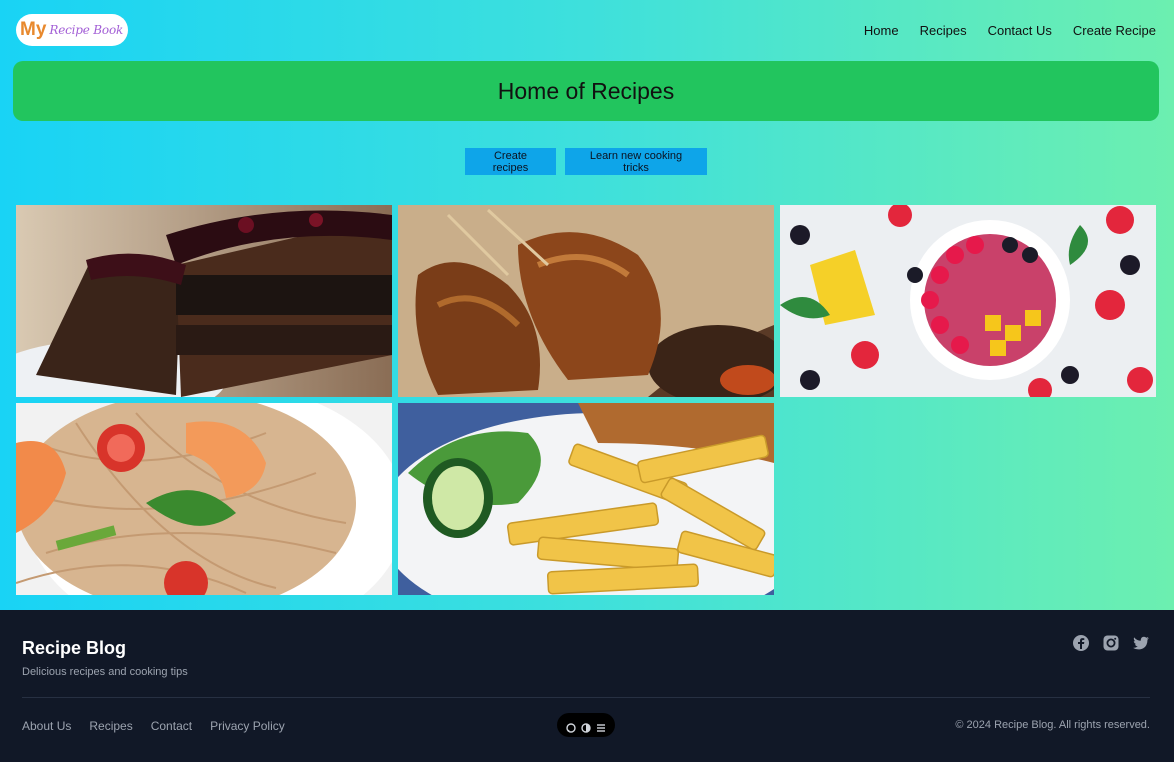  I want to click on chocolate-cake-image, so click(204, 301).